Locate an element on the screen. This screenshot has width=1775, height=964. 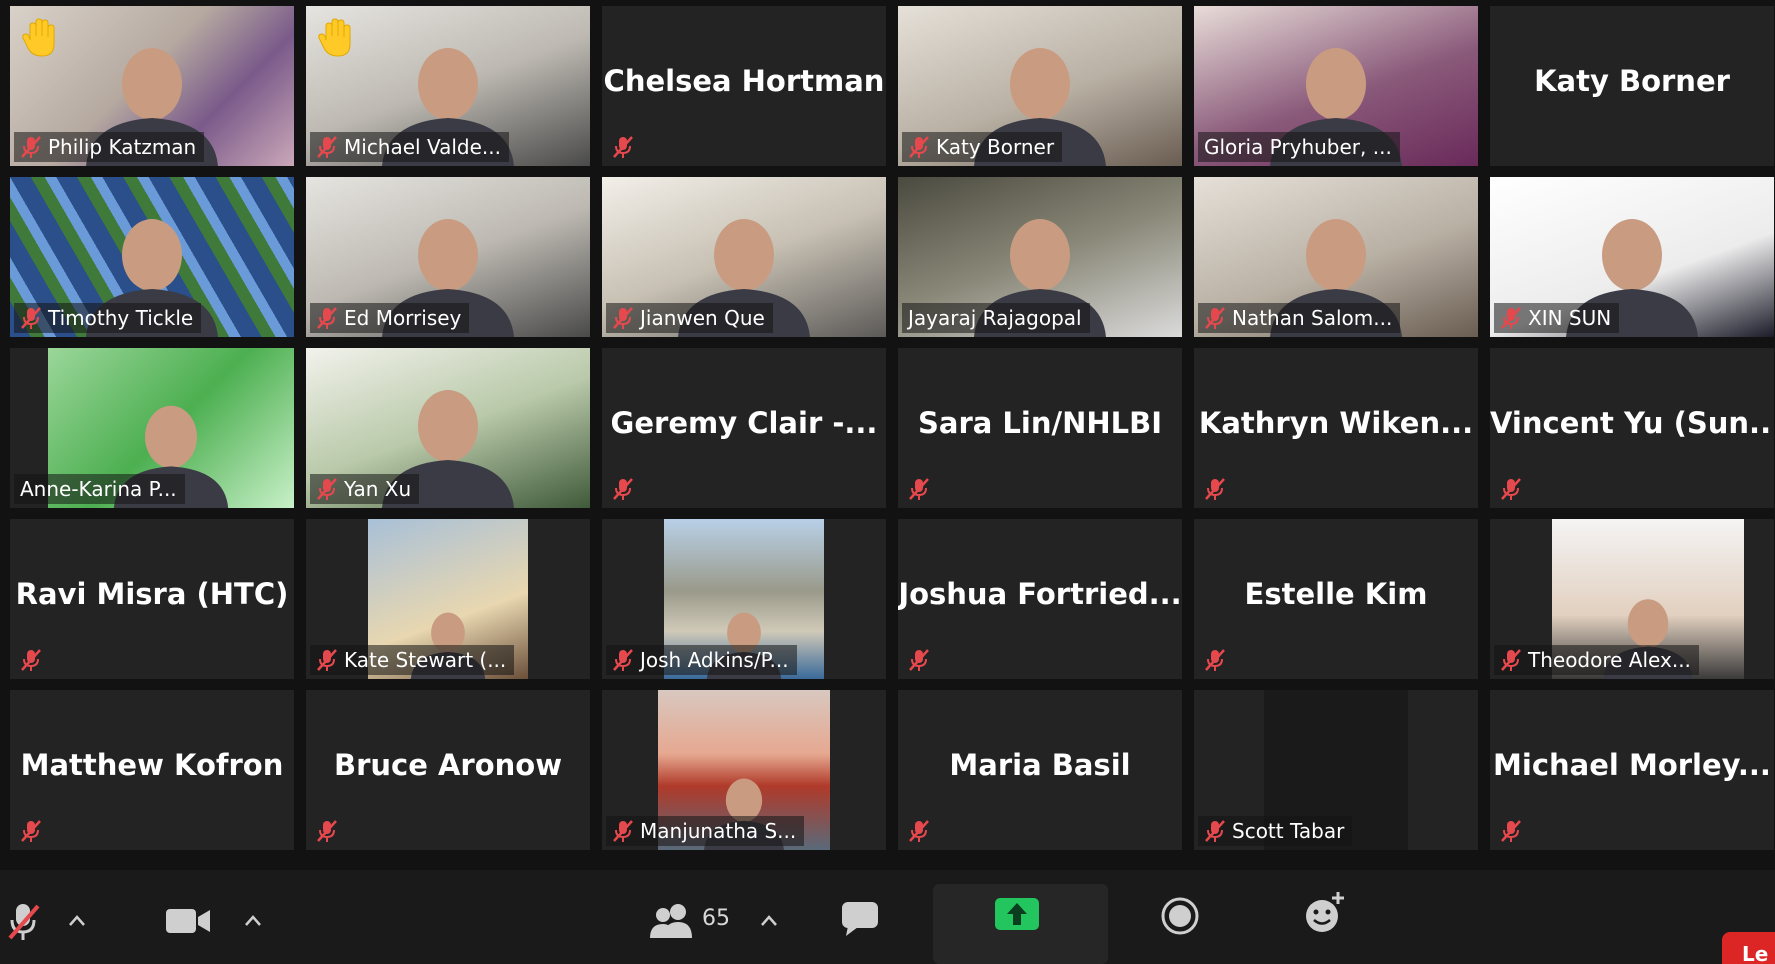
chat-button is located at coordinates (860, 920).